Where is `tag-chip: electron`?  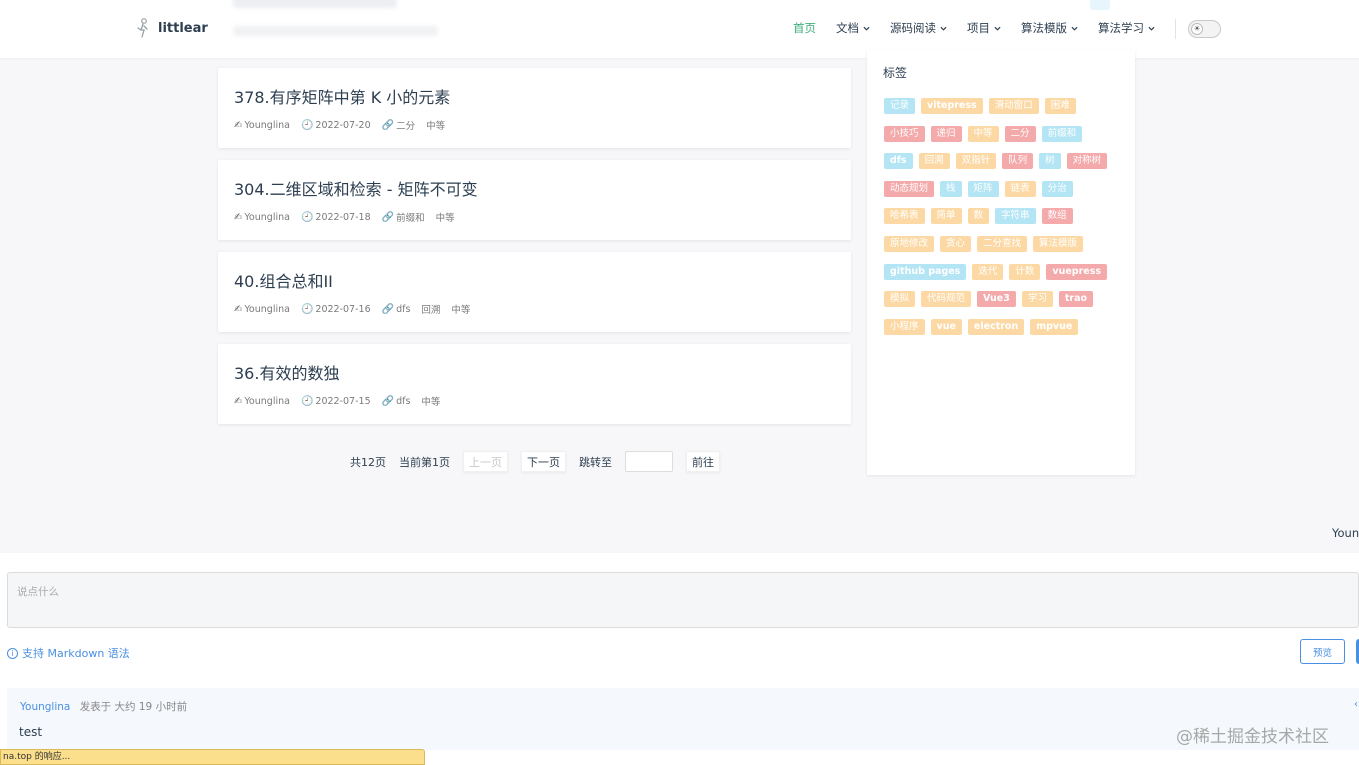
tag-chip: electron is located at coordinates (996, 326).